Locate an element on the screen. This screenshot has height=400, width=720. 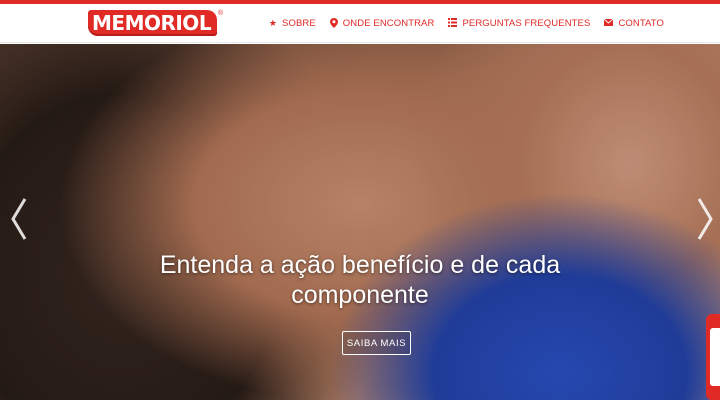
carousel-next-button is located at coordinates (705, 219).